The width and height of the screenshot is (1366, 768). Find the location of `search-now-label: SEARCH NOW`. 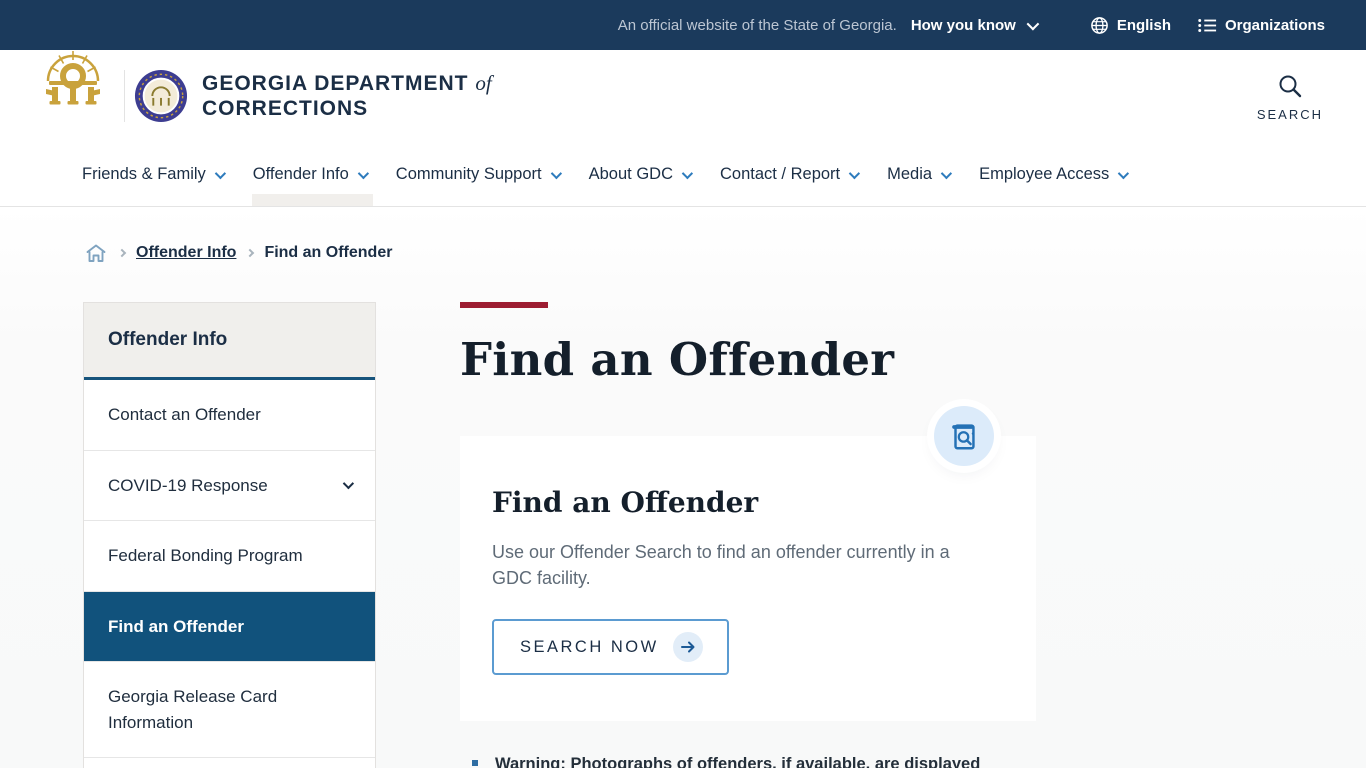

search-now-label: SEARCH NOW is located at coordinates (589, 646).